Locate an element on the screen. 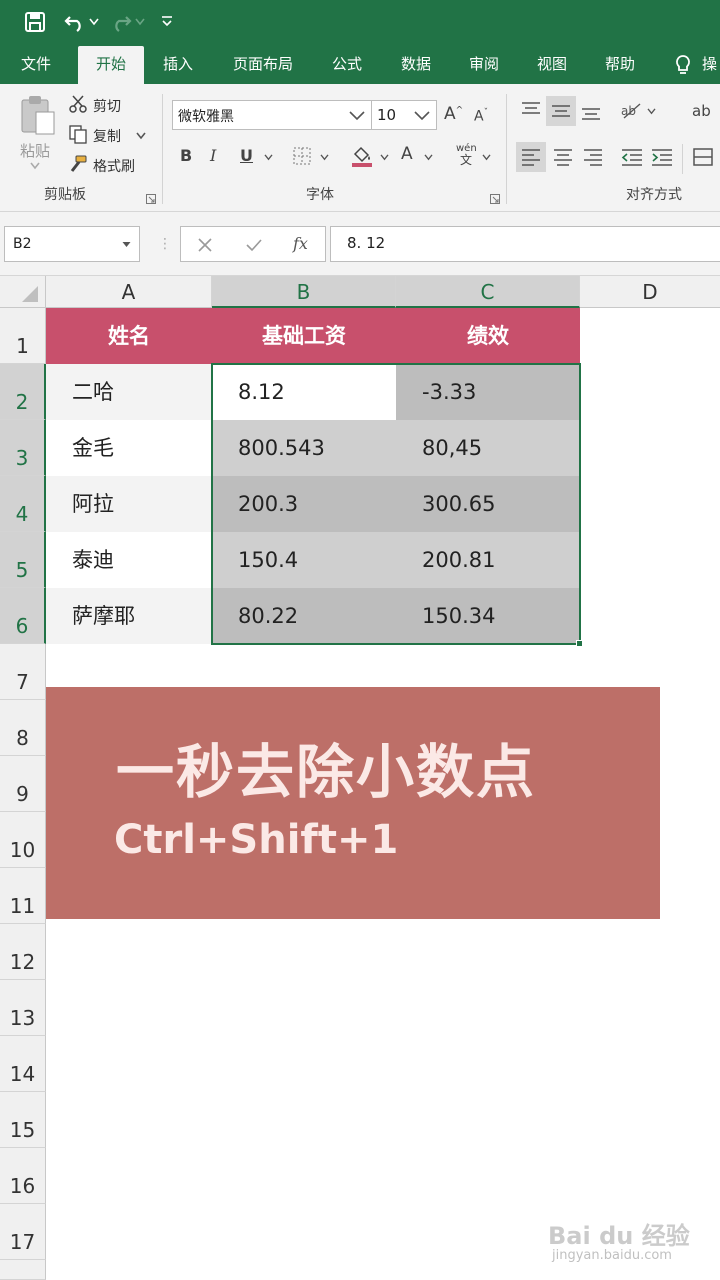 This screenshot has height=1280, width=720. font-color-button: A is located at coordinates (407, 154).